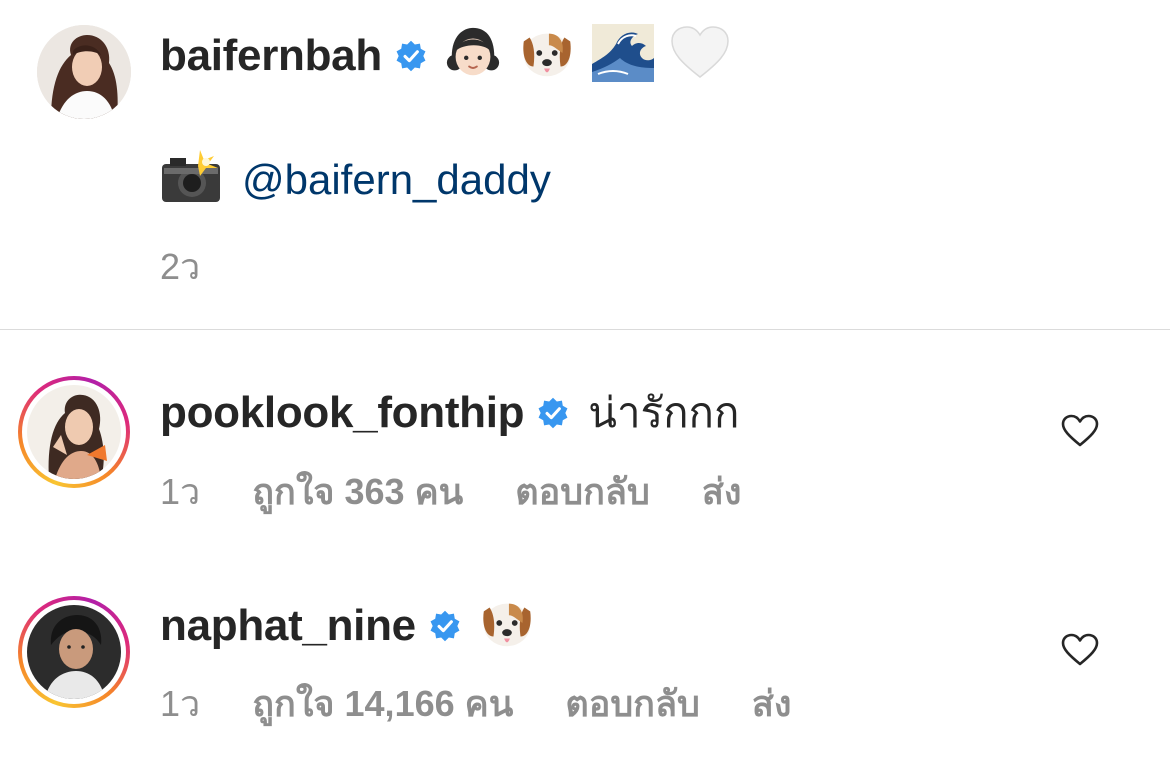 The image size is (1170, 760). Describe the element at coordinates (357, 491) in the screenshot. I see `comment-likes-count: ถูกใจ 363 คน` at that location.